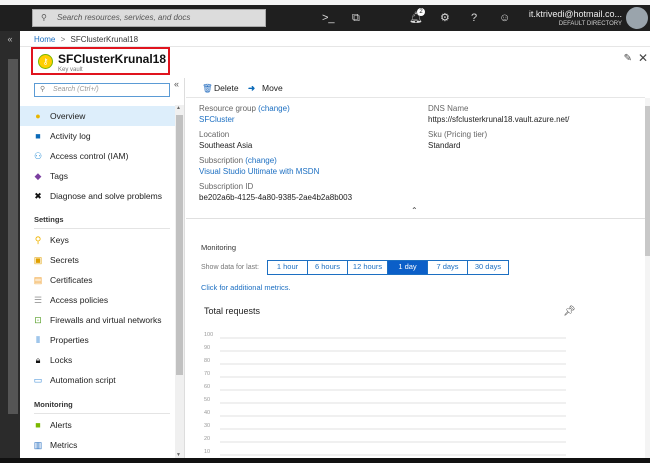  Describe the element at coordinates (274, 108) in the screenshot. I see `change-resource-group-link: (change)` at that location.